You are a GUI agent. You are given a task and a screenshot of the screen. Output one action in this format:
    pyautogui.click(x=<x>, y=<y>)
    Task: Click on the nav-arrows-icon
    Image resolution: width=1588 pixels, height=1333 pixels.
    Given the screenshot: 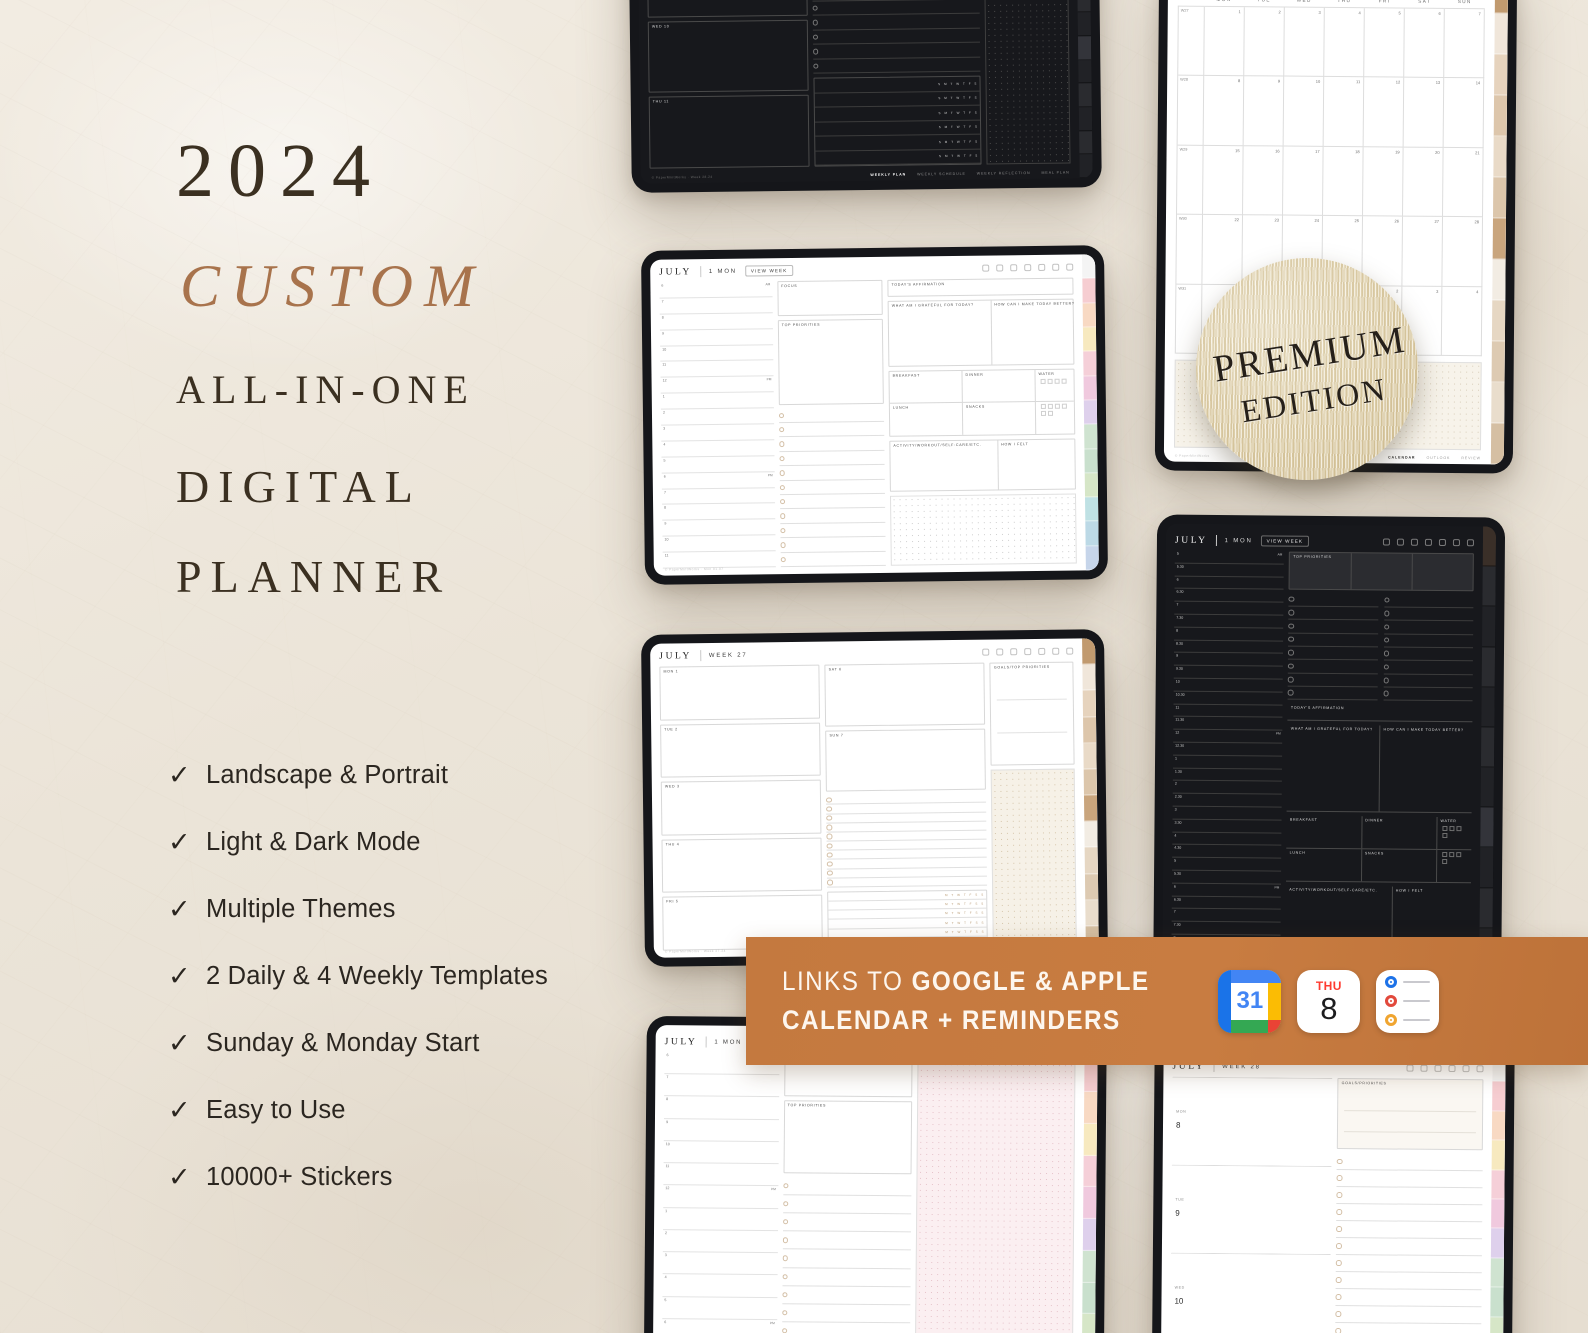 What is the action you would take?
    pyautogui.click(x=1070, y=267)
    